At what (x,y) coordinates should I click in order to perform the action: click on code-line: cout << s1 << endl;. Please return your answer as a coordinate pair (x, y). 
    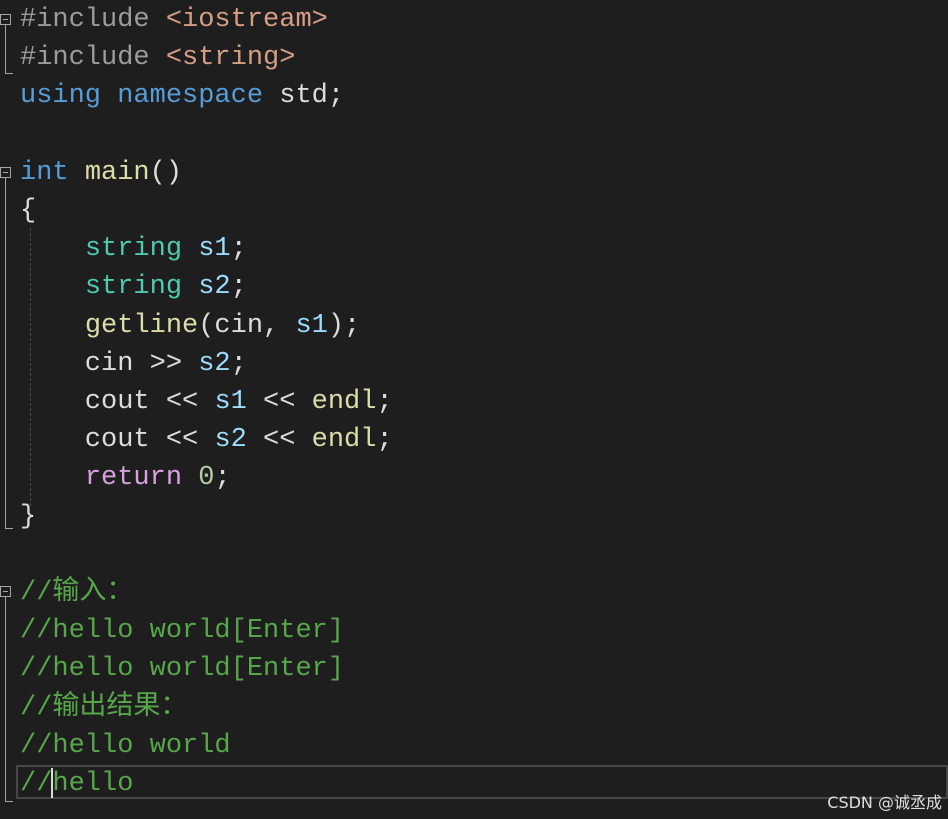
    Looking at the image, I should click on (206, 402).